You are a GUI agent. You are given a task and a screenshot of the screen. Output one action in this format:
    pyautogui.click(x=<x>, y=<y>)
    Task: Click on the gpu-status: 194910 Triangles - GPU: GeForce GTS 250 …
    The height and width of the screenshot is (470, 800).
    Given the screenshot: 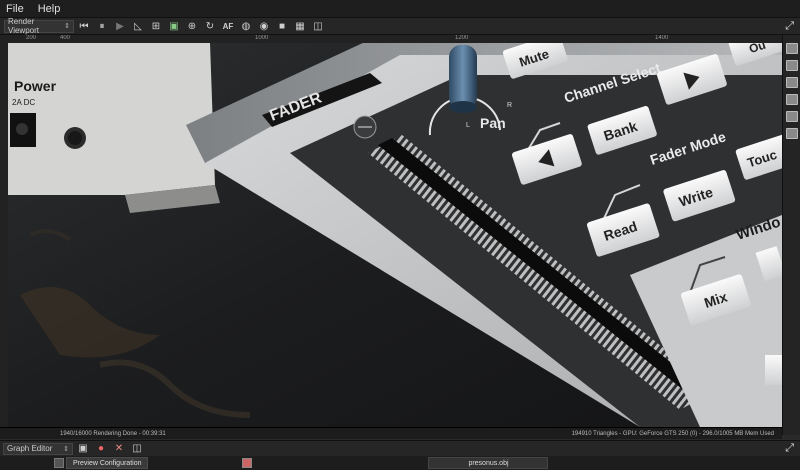 What is the action you would take?
    pyautogui.click(x=672, y=433)
    